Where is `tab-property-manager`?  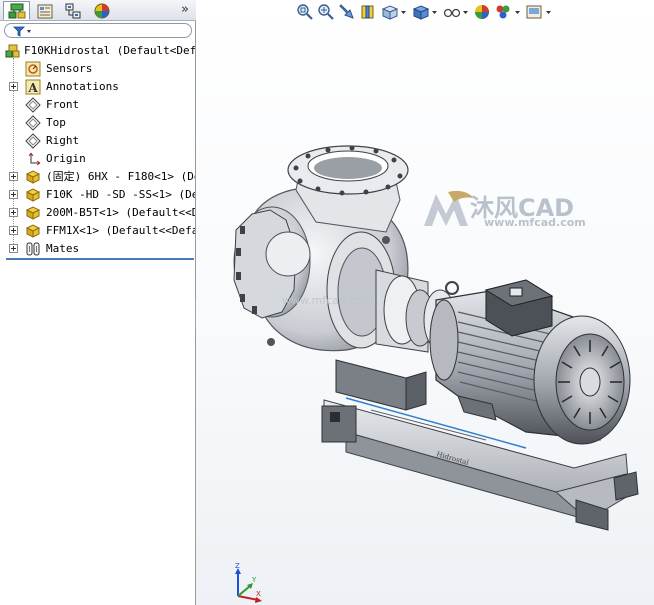
tab-property-manager is located at coordinates (44, 10).